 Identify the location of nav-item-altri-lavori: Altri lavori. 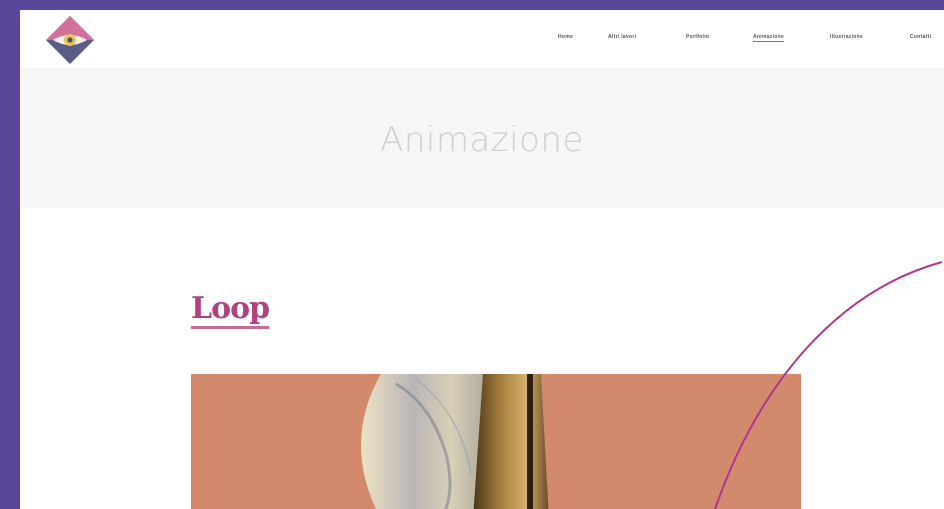
(622, 37).